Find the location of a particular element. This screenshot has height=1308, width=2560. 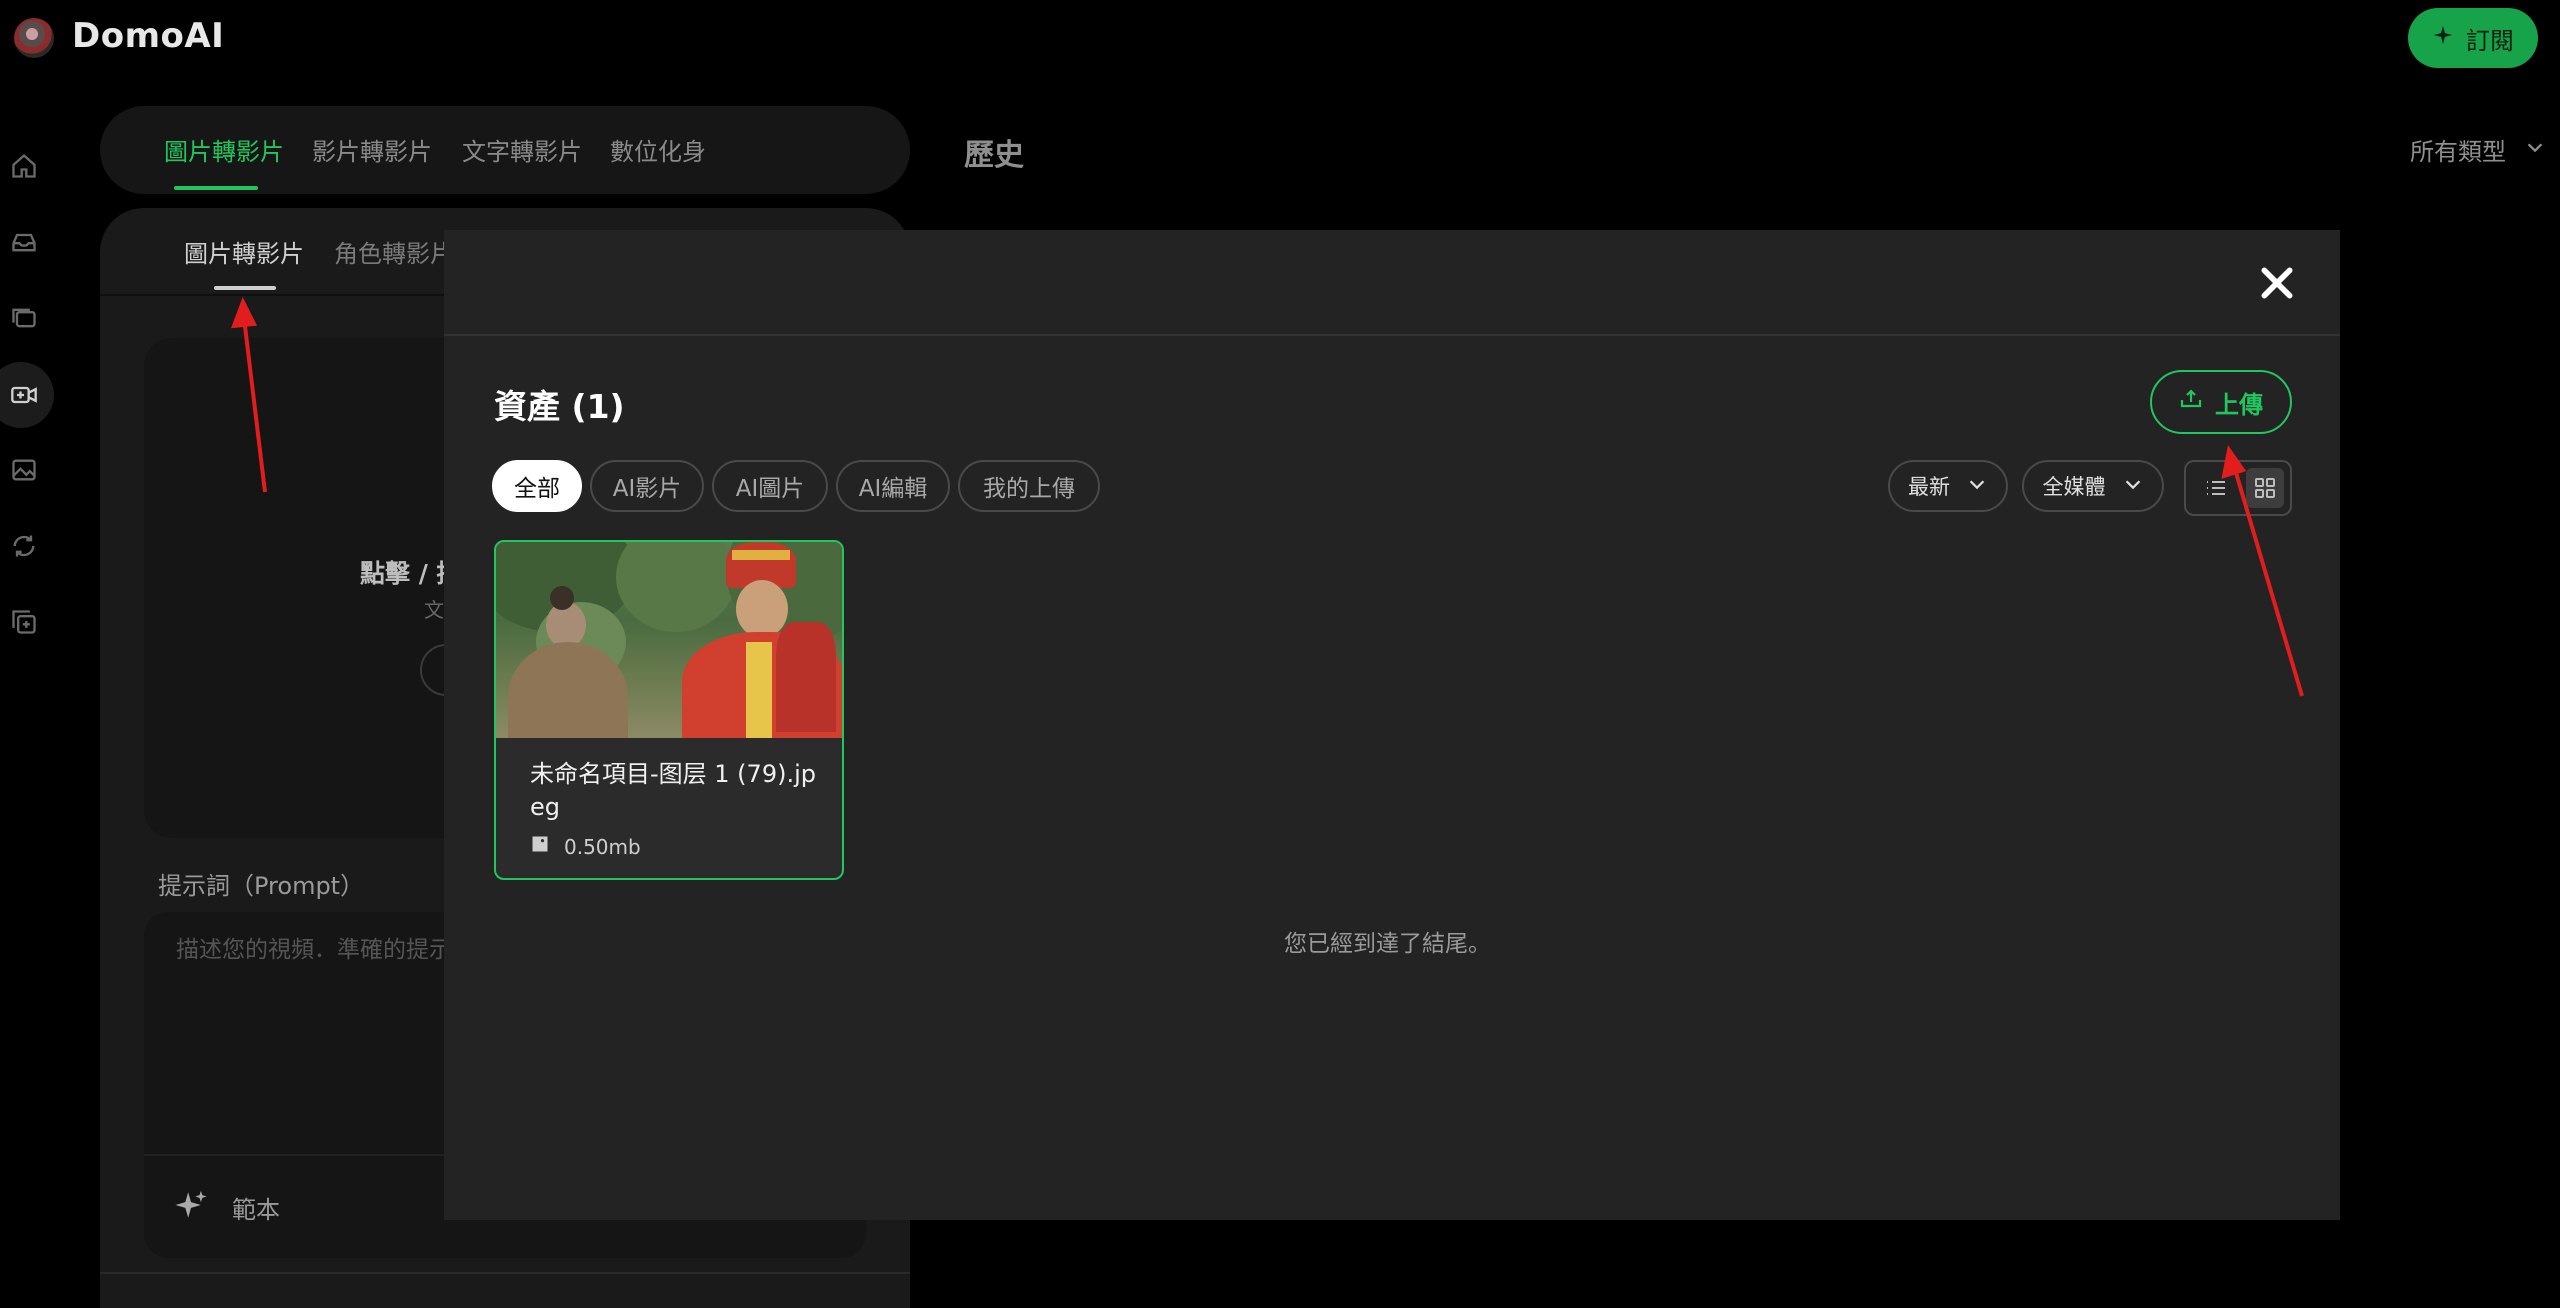

template-button: 範本 is located at coordinates (256, 1207).